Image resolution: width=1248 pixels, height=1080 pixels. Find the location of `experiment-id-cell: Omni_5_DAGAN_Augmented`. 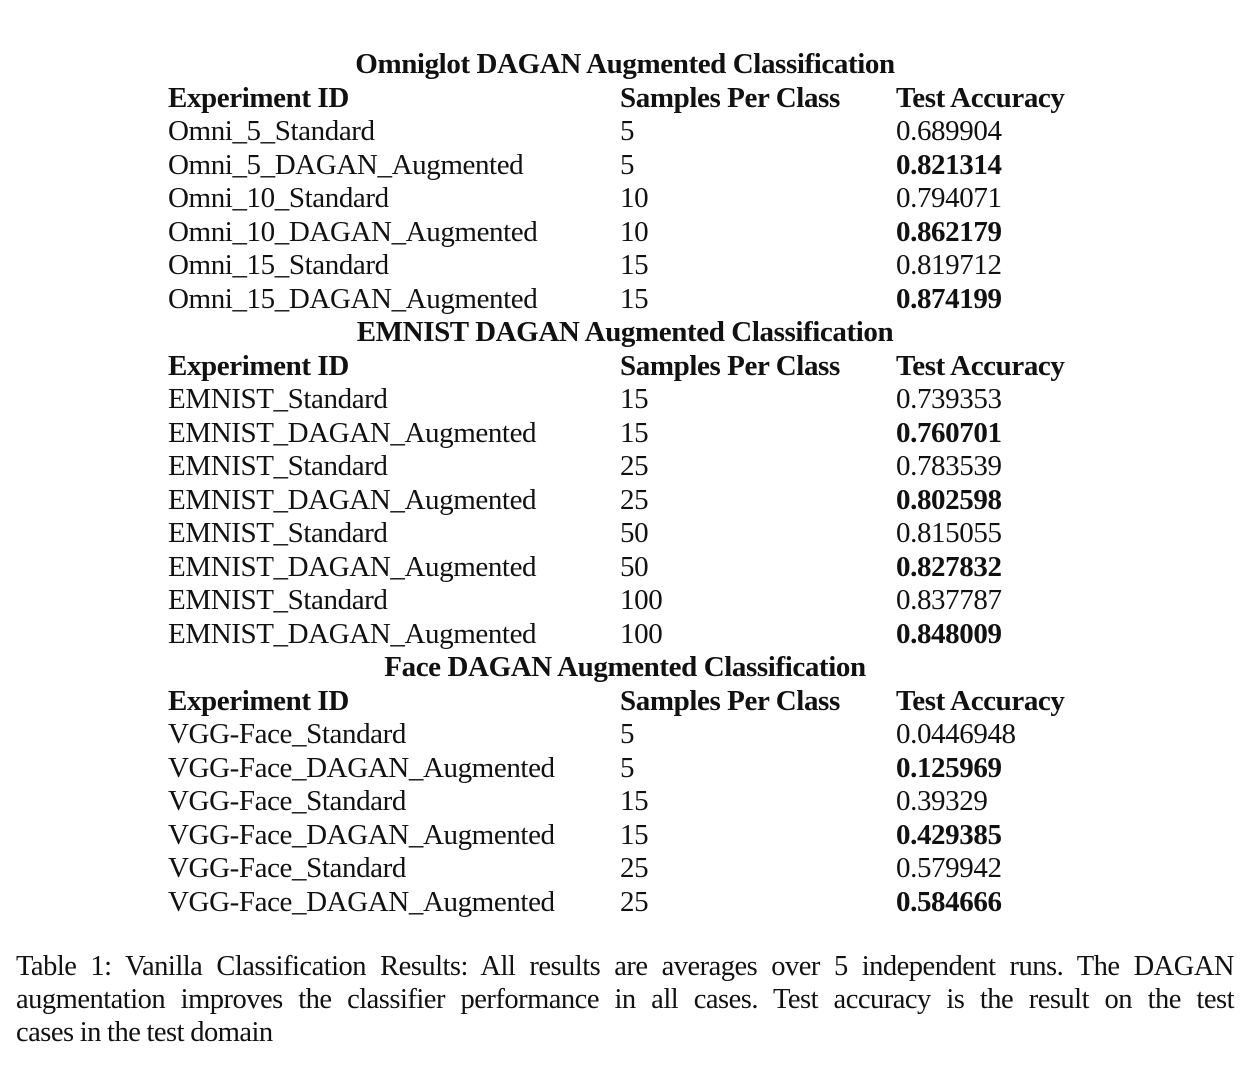

experiment-id-cell: Omni_5_DAGAN_Augmented is located at coordinates (346, 164).